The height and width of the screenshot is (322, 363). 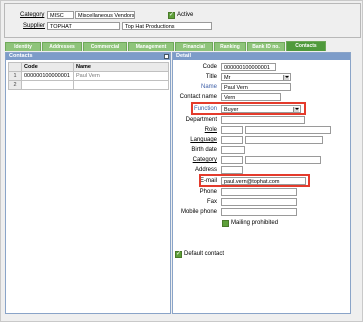 What do you see at coordinates (254, 180) in the screenshot?
I see `email-highlight` at bounding box center [254, 180].